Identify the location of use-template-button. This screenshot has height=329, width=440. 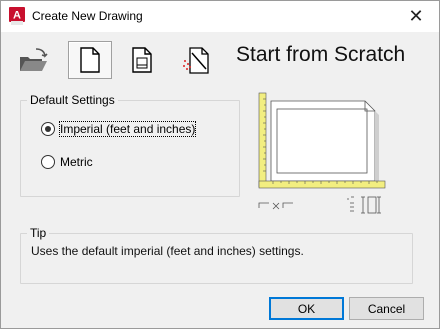
(142, 60).